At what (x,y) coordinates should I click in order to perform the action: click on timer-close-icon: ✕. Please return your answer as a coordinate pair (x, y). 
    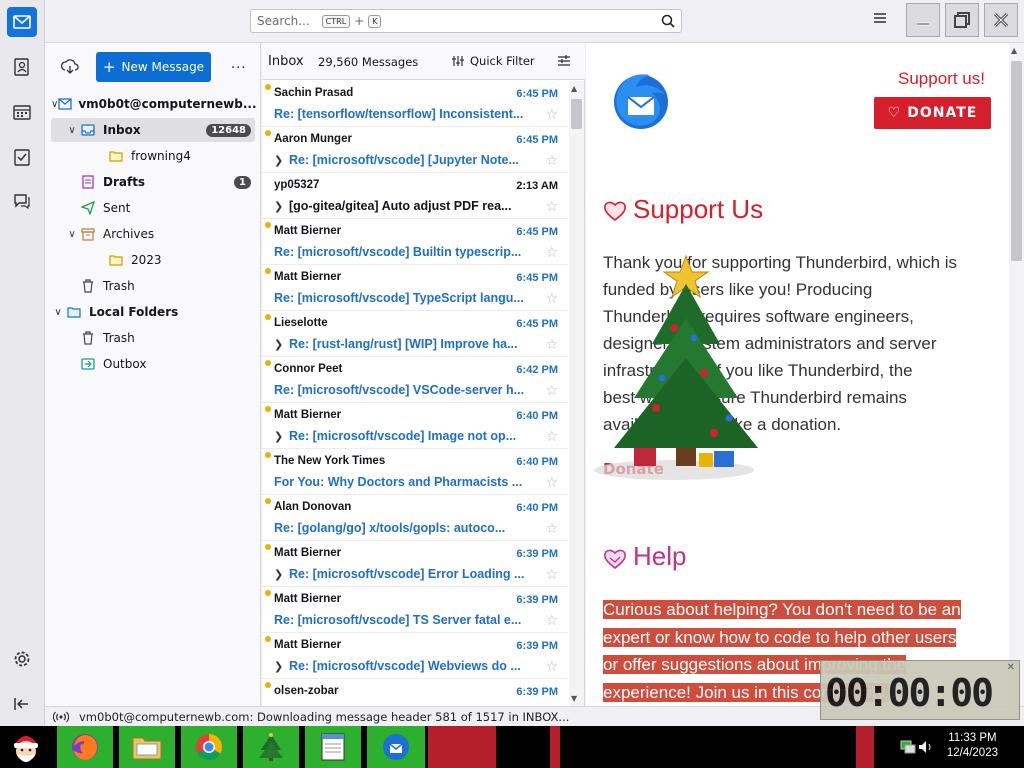
    Looking at the image, I should click on (1011, 667).